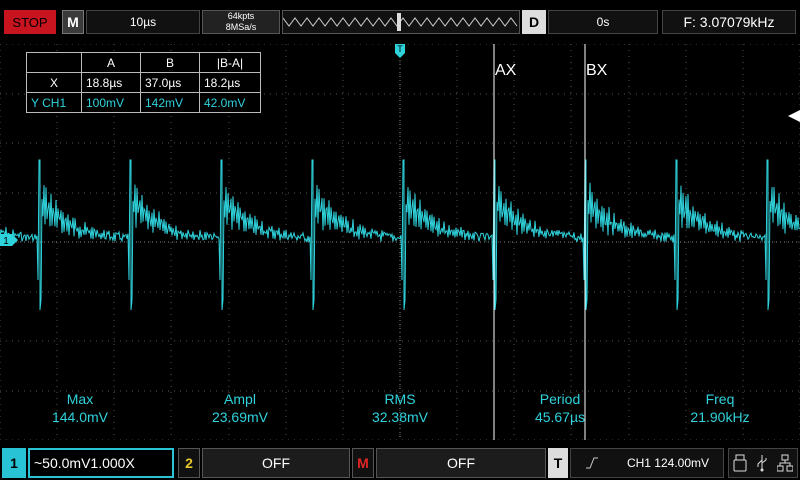  Describe the element at coordinates (720, 408) in the screenshot. I see `measurement-freq: Freq 21.90kHz` at that location.